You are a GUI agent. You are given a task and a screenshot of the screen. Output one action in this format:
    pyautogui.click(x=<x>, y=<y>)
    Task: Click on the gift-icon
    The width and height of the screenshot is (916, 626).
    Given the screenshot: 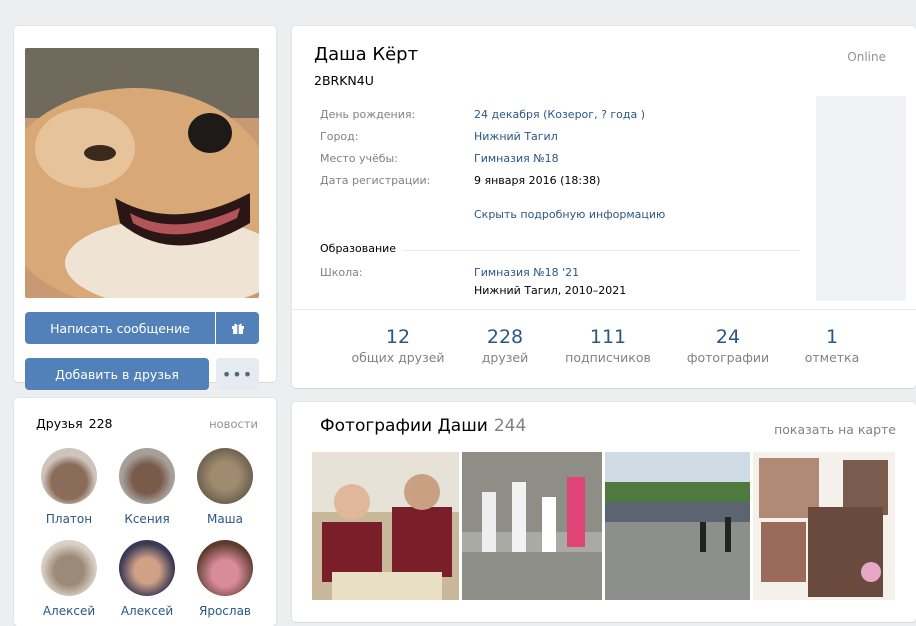 What is the action you would take?
    pyautogui.click(x=237, y=328)
    